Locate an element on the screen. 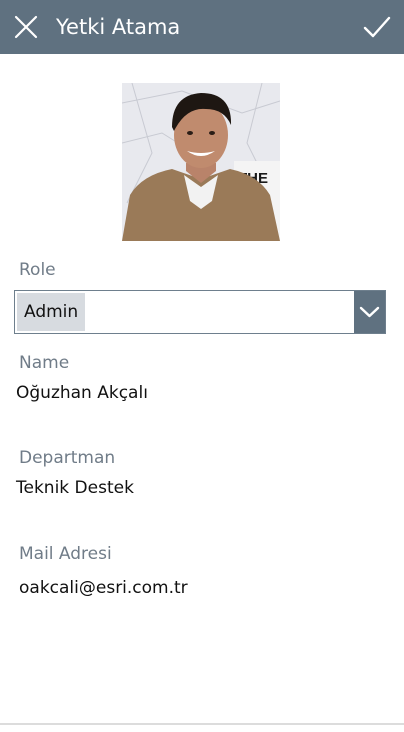 The width and height of the screenshot is (404, 732). department-value: Teknik Destek is located at coordinates (75, 488).